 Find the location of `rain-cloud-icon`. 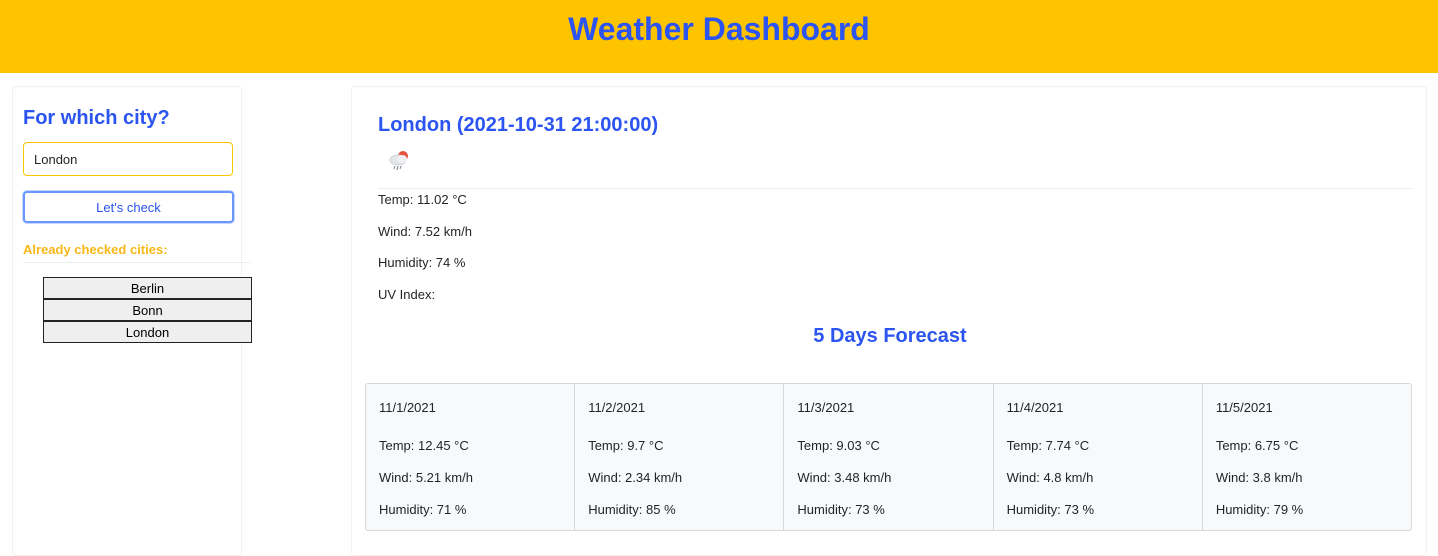

rain-cloud-icon is located at coordinates (398, 161).